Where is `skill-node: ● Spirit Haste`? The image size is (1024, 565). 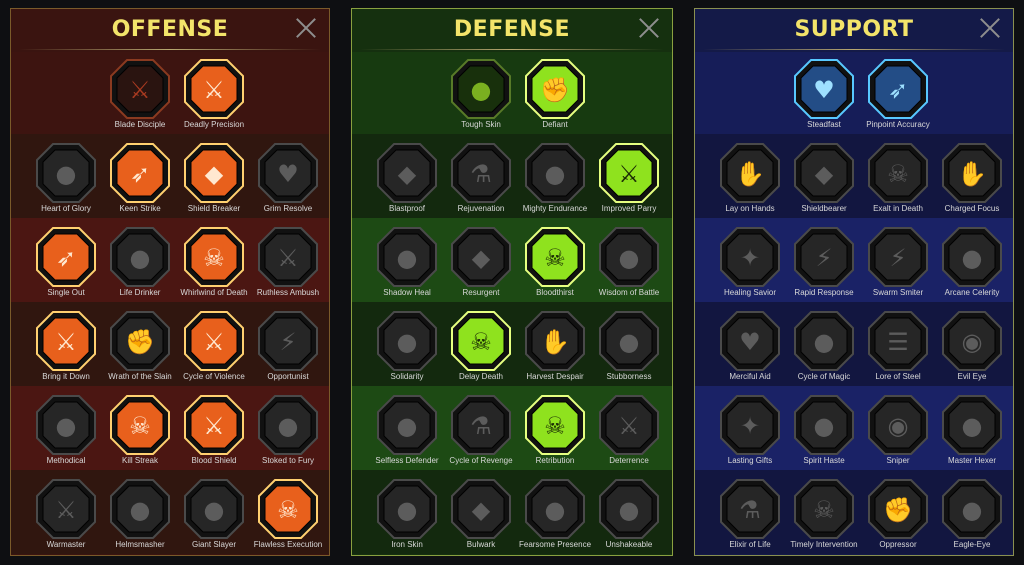
skill-node: ● Spirit Haste is located at coordinates (824, 434).